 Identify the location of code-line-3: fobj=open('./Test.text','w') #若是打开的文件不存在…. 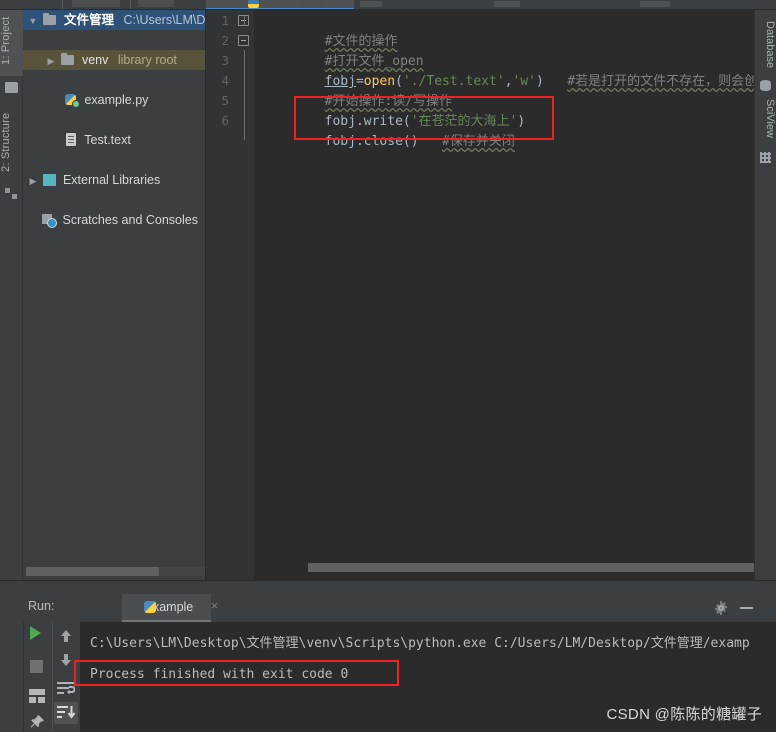
(519, 70).